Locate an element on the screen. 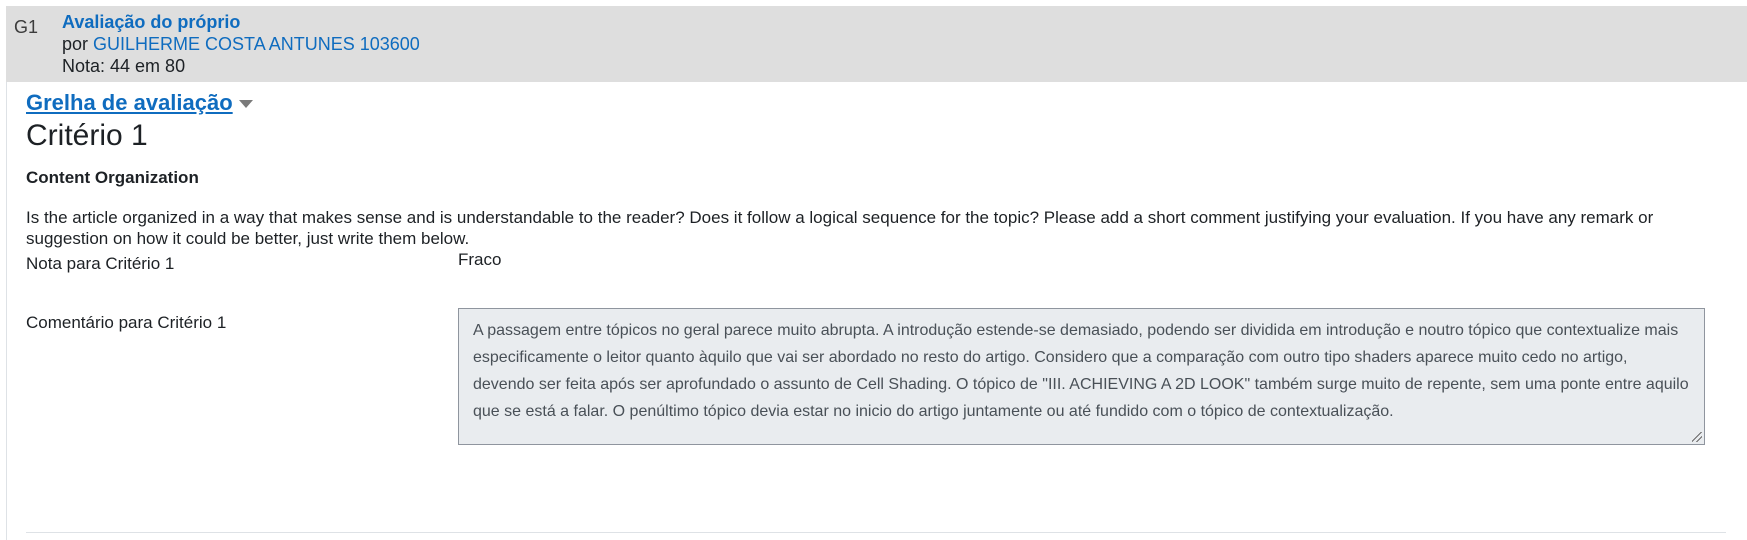 Image resolution: width=1747 pixels, height=540 pixels. by-prefix: por is located at coordinates (75, 44).